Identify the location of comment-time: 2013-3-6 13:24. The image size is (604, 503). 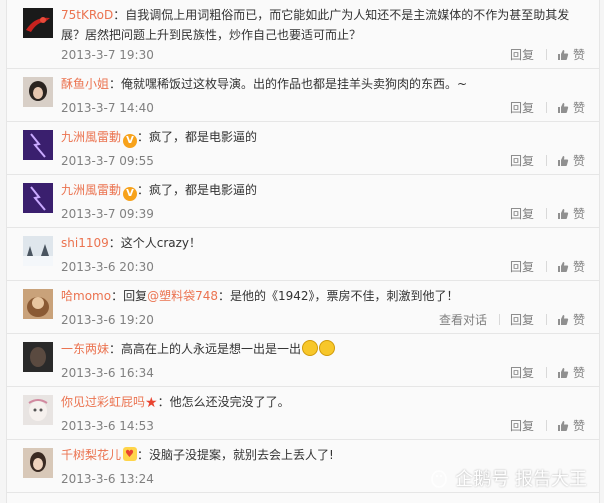
(107, 479).